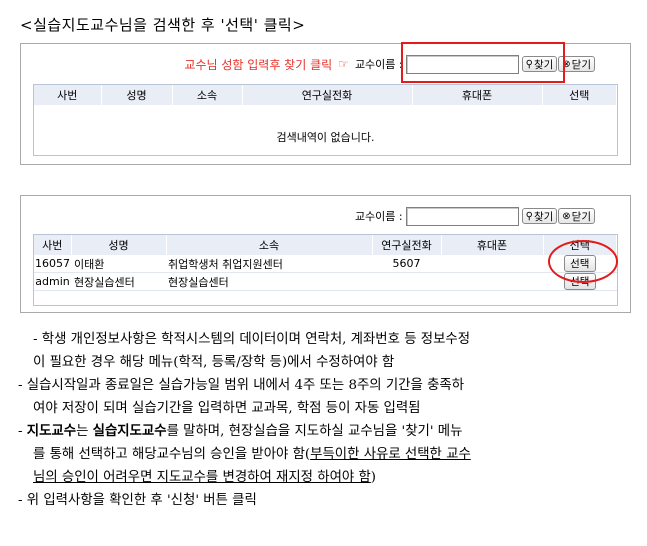 The width and height of the screenshot is (647, 546). What do you see at coordinates (343, 64) in the screenshot?
I see `pointing-hand-icon: ☞` at bounding box center [343, 64].